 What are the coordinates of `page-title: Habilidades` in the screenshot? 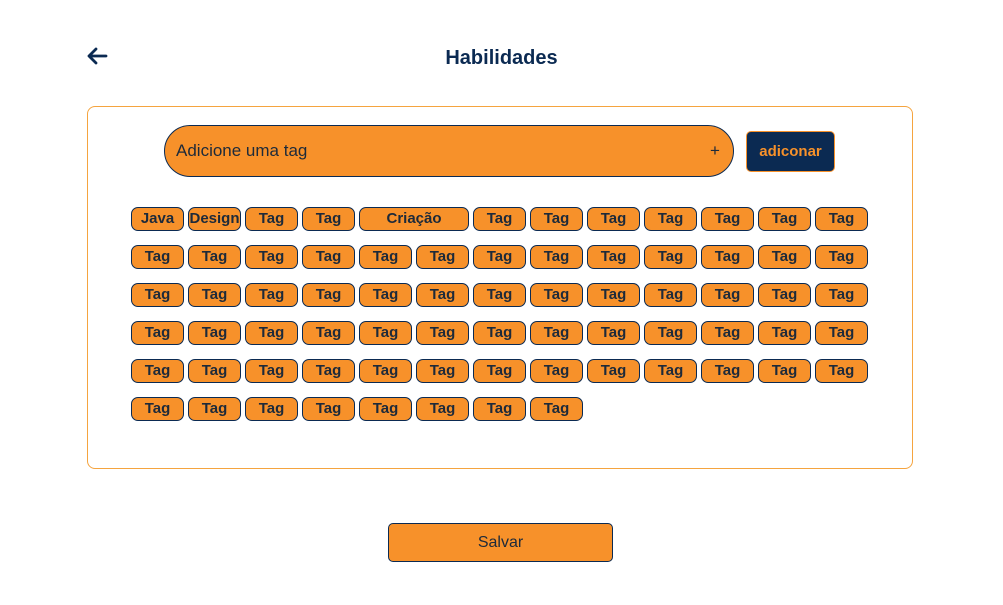 It's located at (501, 58).